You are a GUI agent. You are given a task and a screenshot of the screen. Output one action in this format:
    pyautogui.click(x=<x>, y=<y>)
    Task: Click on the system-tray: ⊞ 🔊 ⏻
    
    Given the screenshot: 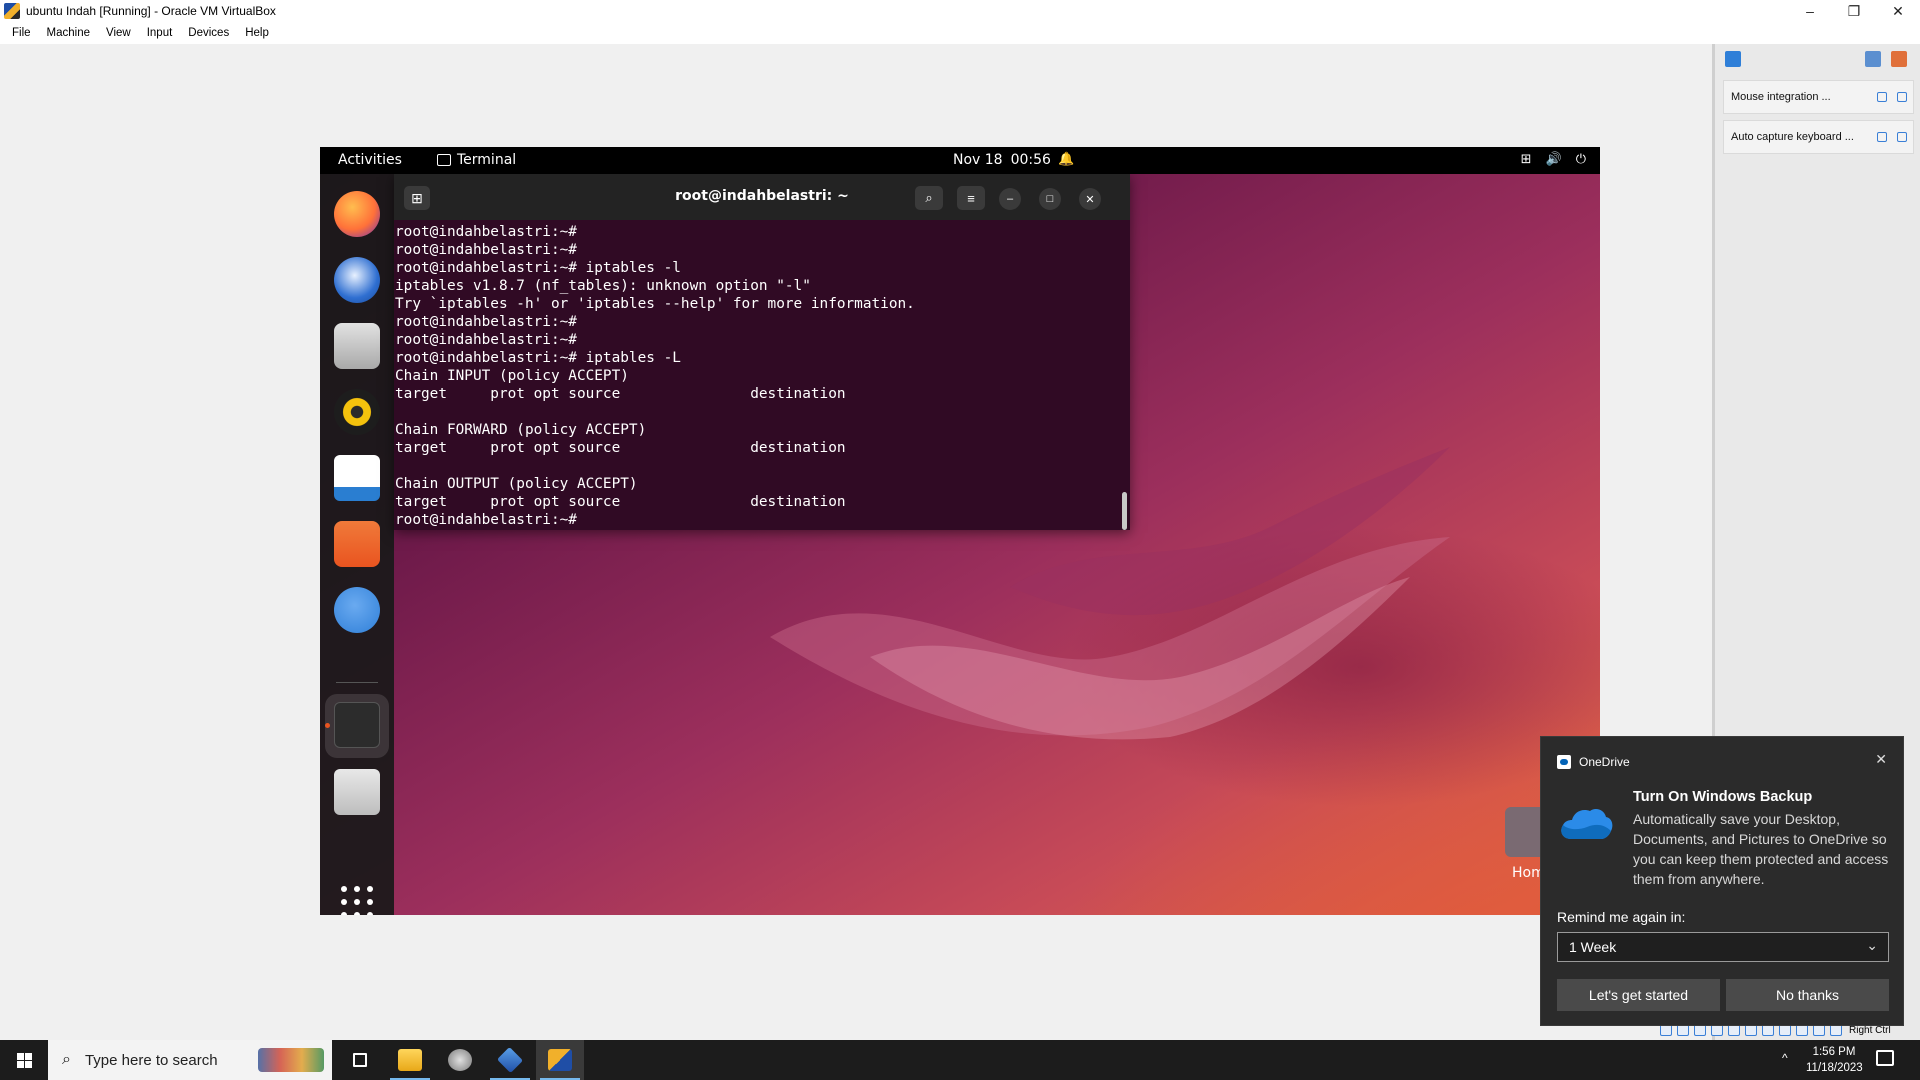 What is the action you would take?
    pyautogui.click(x=1553, y=159)
    